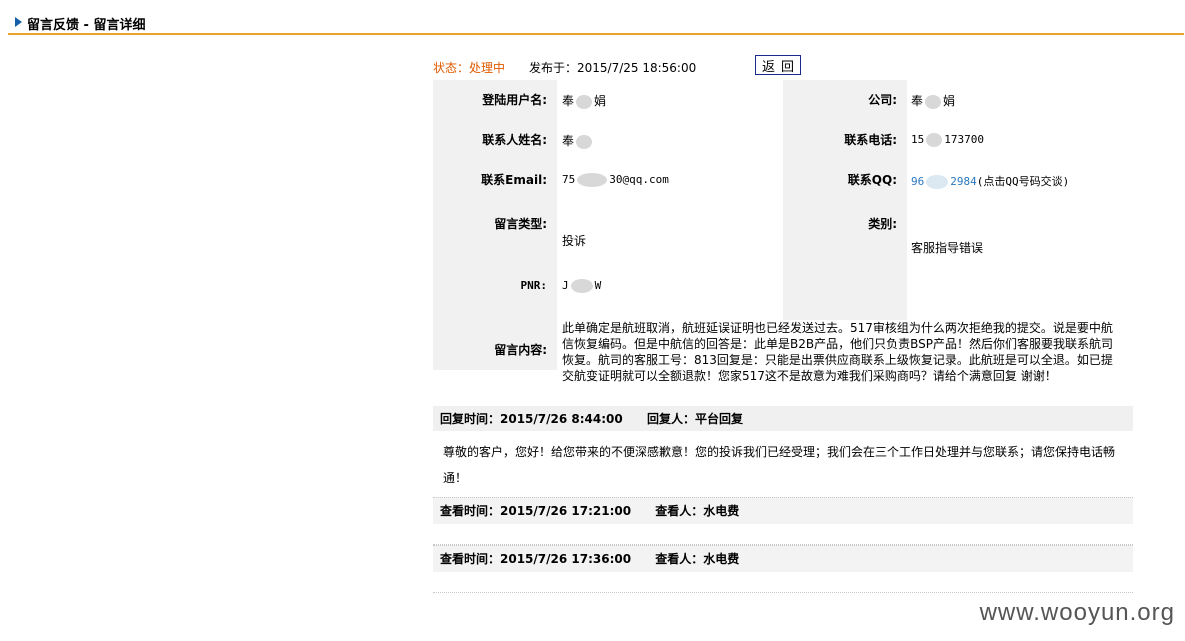  Describe the element at coordinates (514, 140) in the screenshot. I see `contact-name-label: 联系人姓名:` at that location.